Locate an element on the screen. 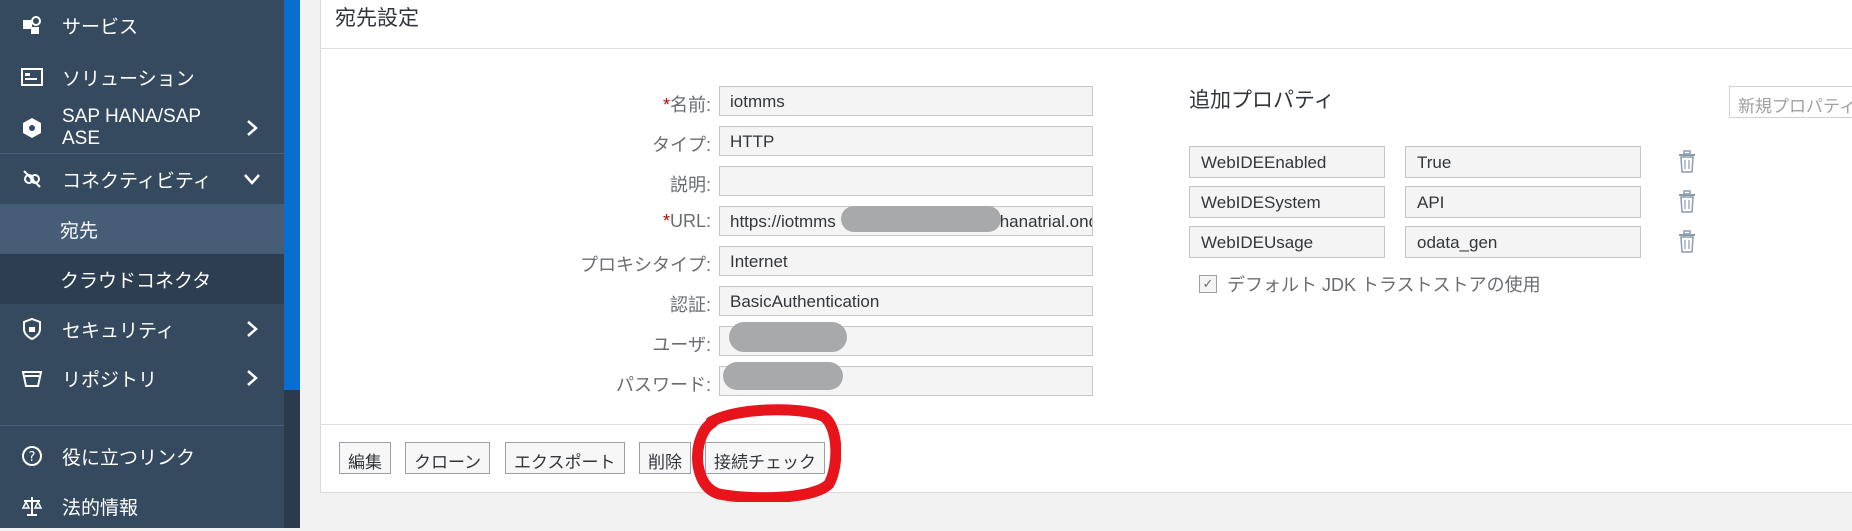 The width and height of the screenshot is (1852, 531). sidebar-item-solutions: ソリューション is located at coordinates (142, 77).